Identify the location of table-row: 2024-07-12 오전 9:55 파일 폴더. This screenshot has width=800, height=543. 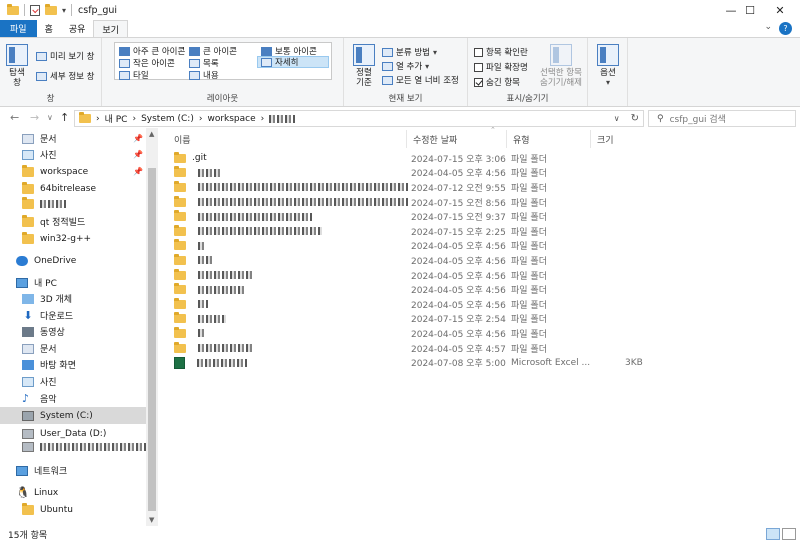
(483, 187).